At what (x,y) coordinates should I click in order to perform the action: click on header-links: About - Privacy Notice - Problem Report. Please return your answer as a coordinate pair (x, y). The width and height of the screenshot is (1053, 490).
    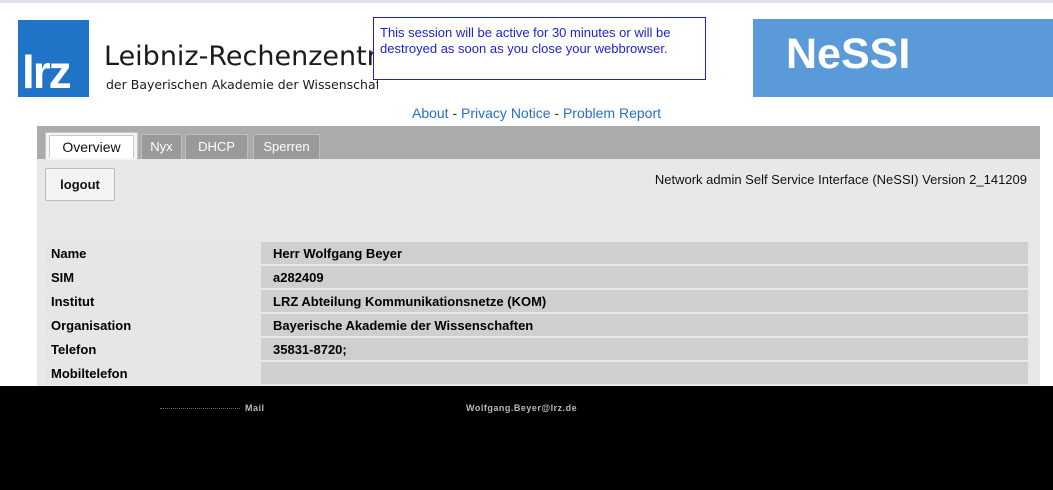
    Looking at the image, I should click on (526, 113).